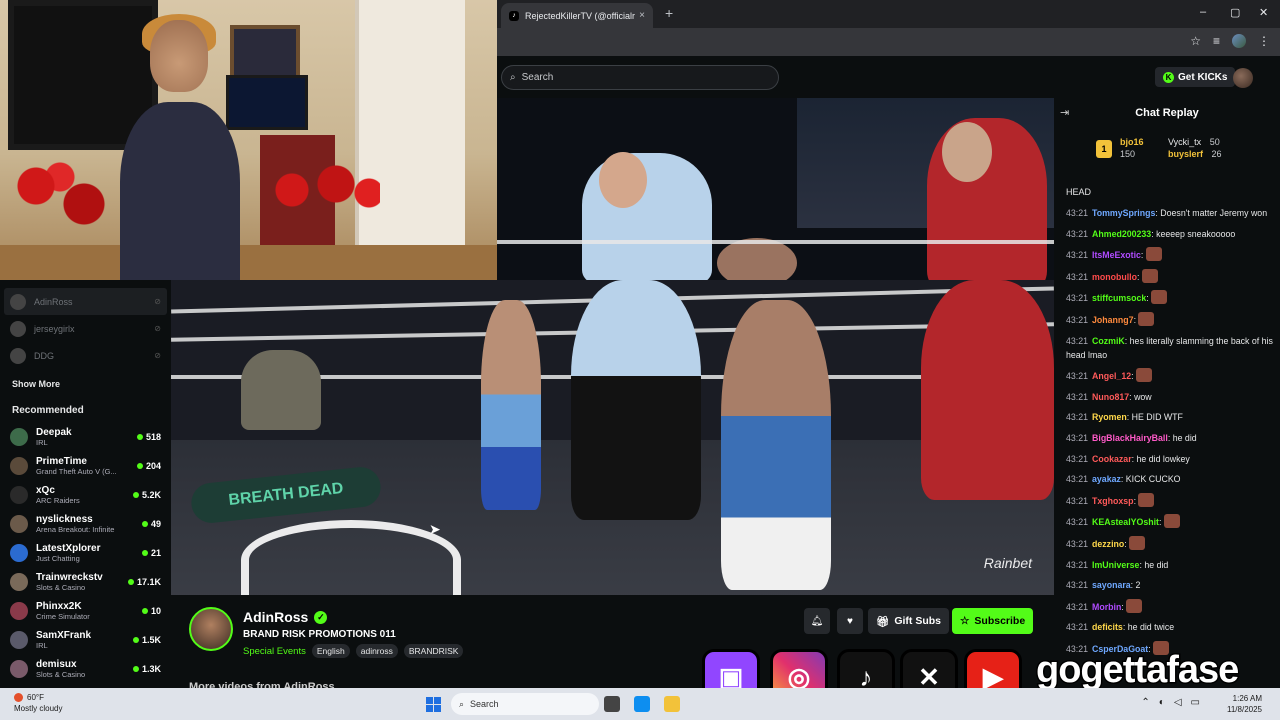 Image resolution: width=1280 pixels, height=720 pixels. Describe the element at coordinates (274, 651) in the screenshot. I see `category-link: Special Events` at that location.